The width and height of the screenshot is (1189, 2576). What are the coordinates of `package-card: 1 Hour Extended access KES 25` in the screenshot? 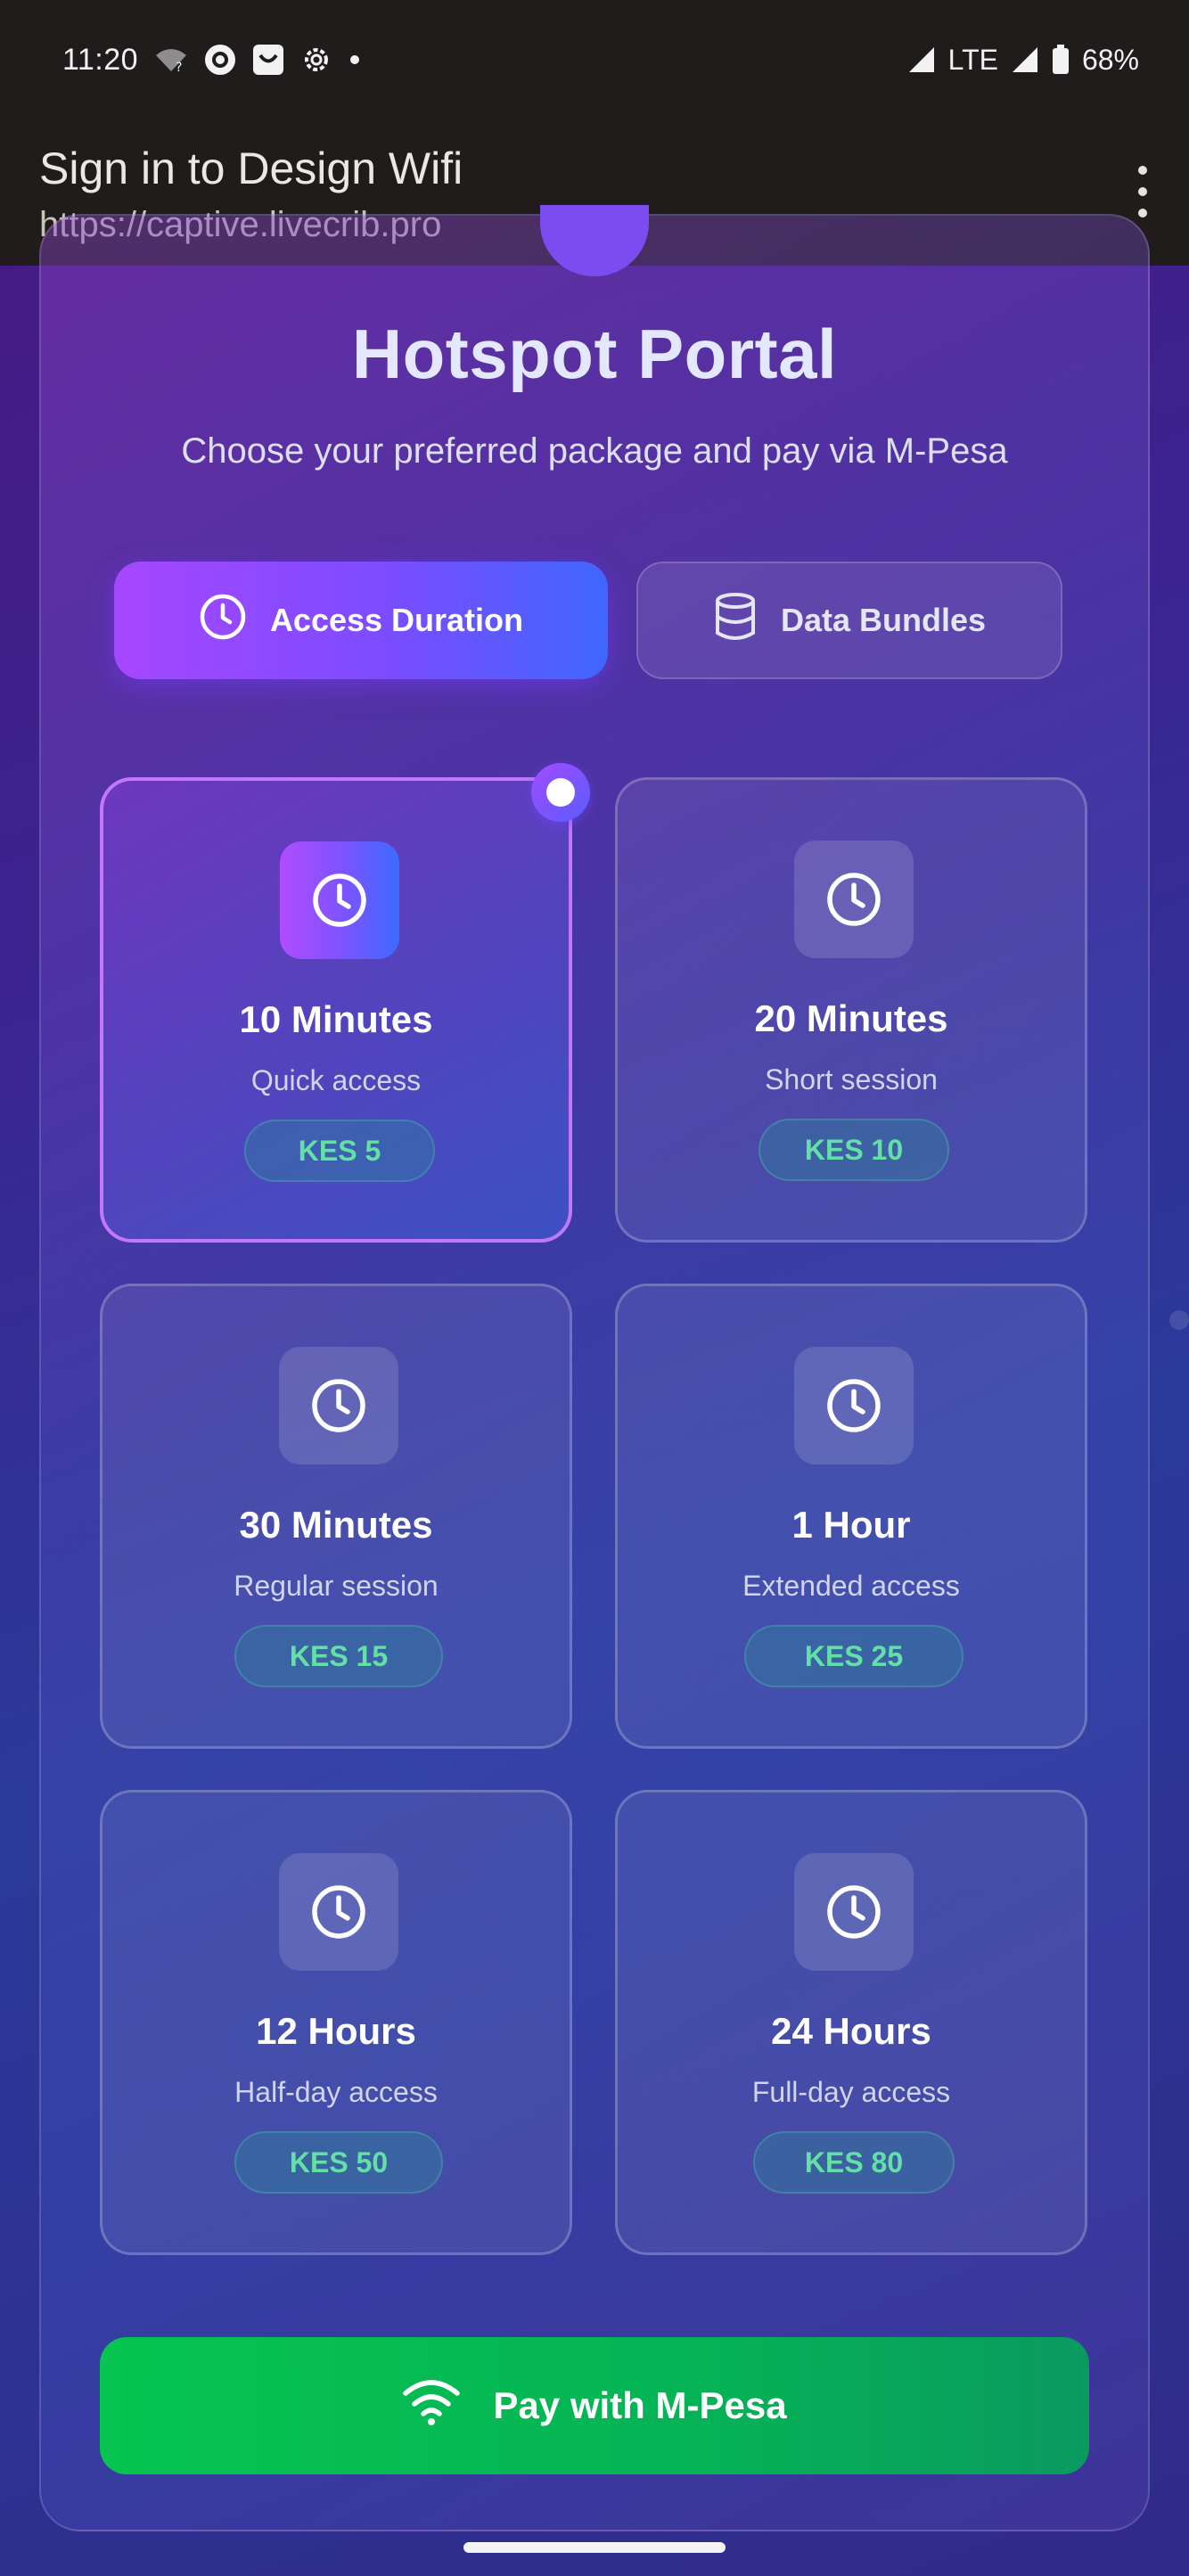 It's located at (851, 1516).